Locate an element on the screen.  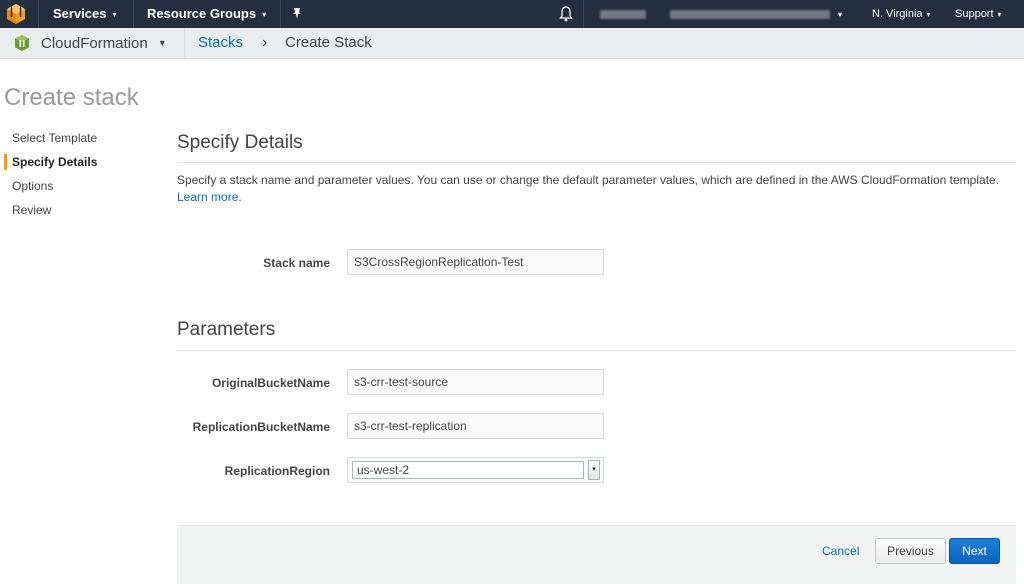
replication-bucket-input: s3-crr-test-replication is located at coordinates (475, 426).